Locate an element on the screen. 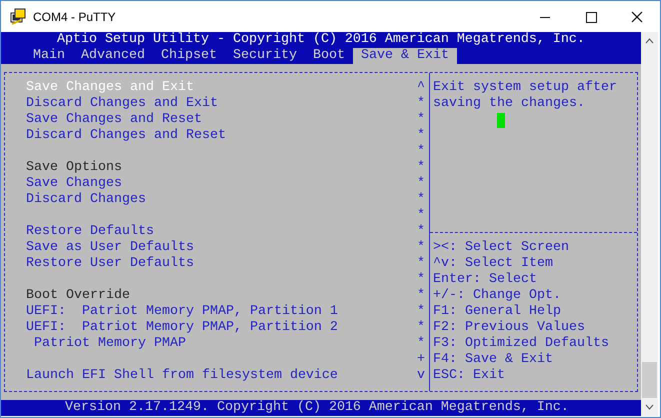 The width and height of the screenshot is (661, 418). menu-tab: Advanced is located at coordinates (113, 56).